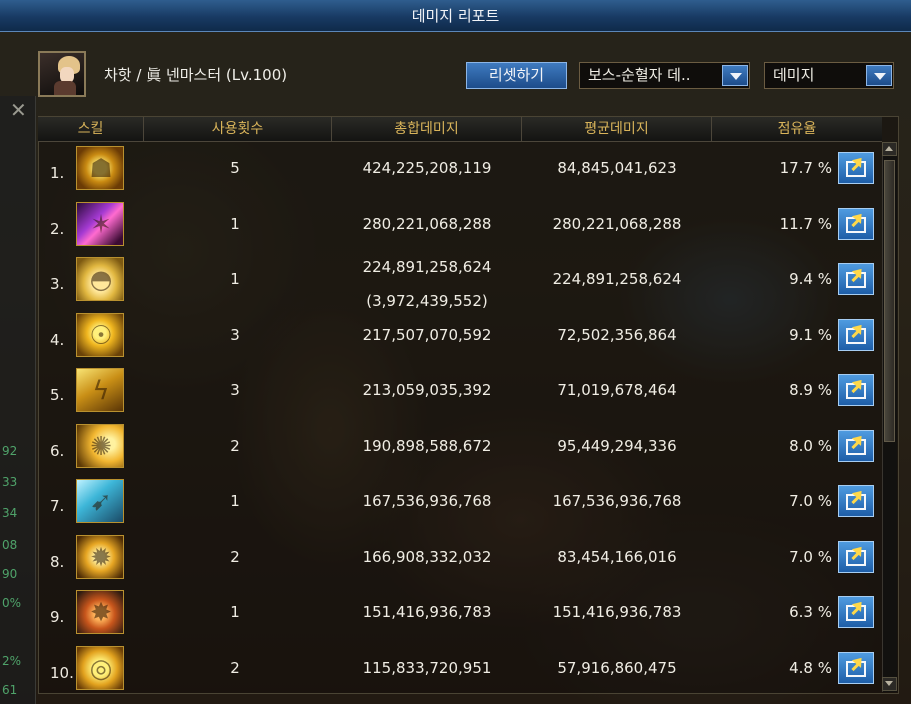 Image resolution: width=911 pixels, height=704 pixels. Describe the element at coordinates (100, 445) in the screenshot. I see `blast-skill-icon: ✺` at that location.